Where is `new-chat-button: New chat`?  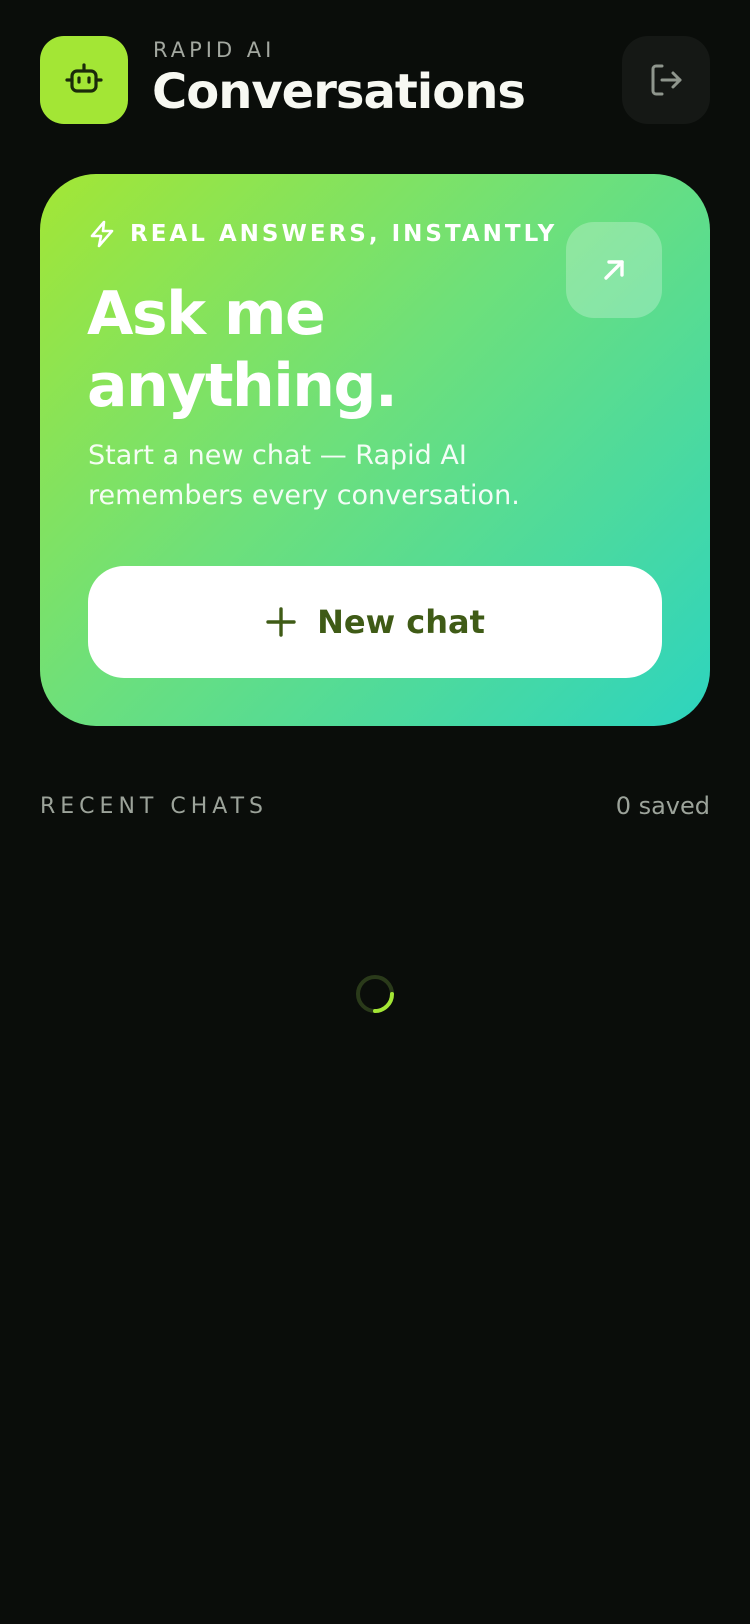
new-chat-button: New chat is located at coordinates (375, 622).